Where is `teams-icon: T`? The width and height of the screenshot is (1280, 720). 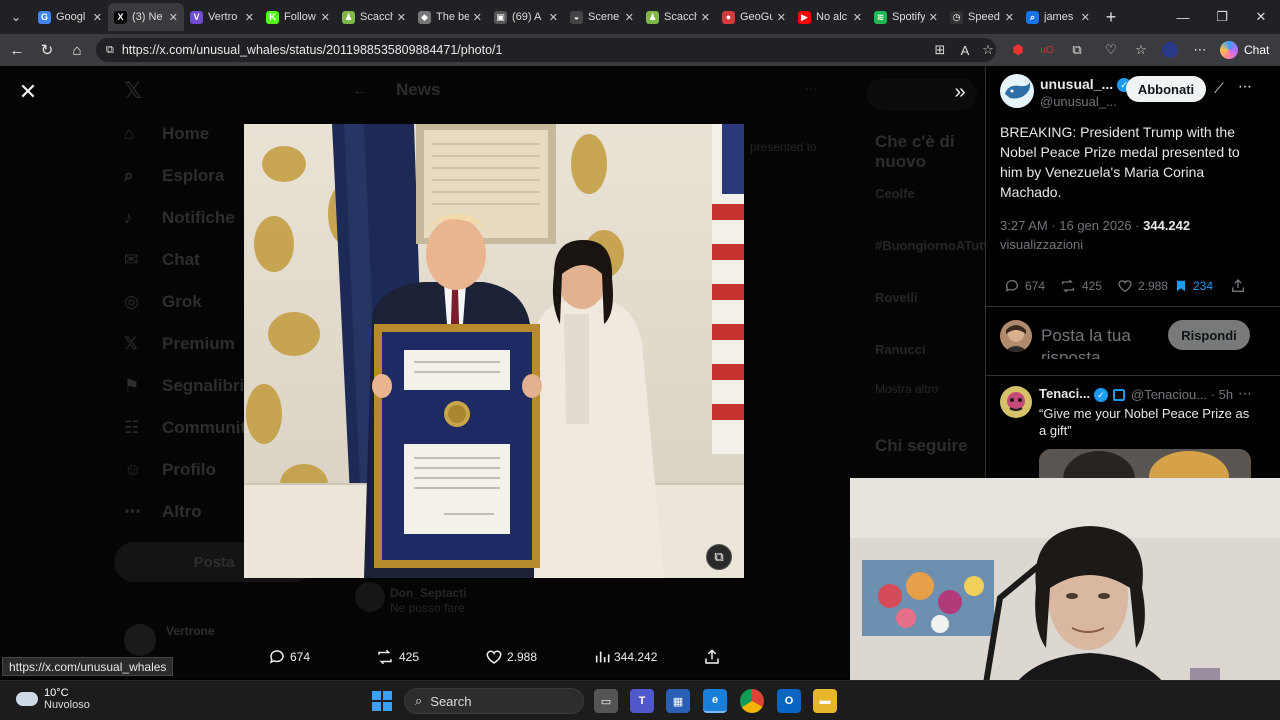 teams-icon: T is located at coordinates (642, 701).